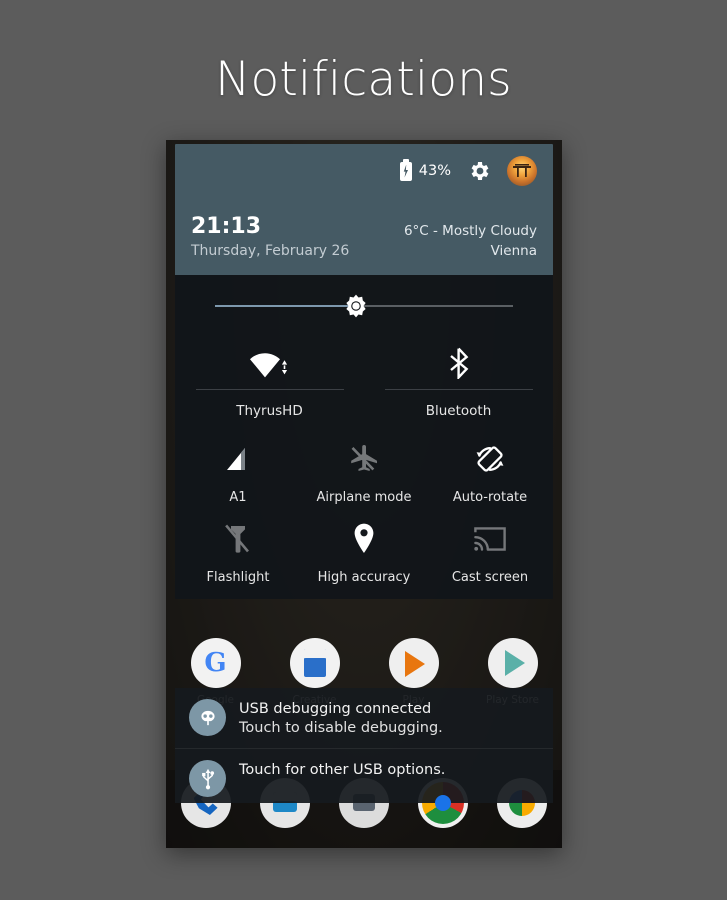  What do you see at coordinates (512, 663) in the screenshot?
I see `play-store-app-icon` at bounding box center [512, 663].